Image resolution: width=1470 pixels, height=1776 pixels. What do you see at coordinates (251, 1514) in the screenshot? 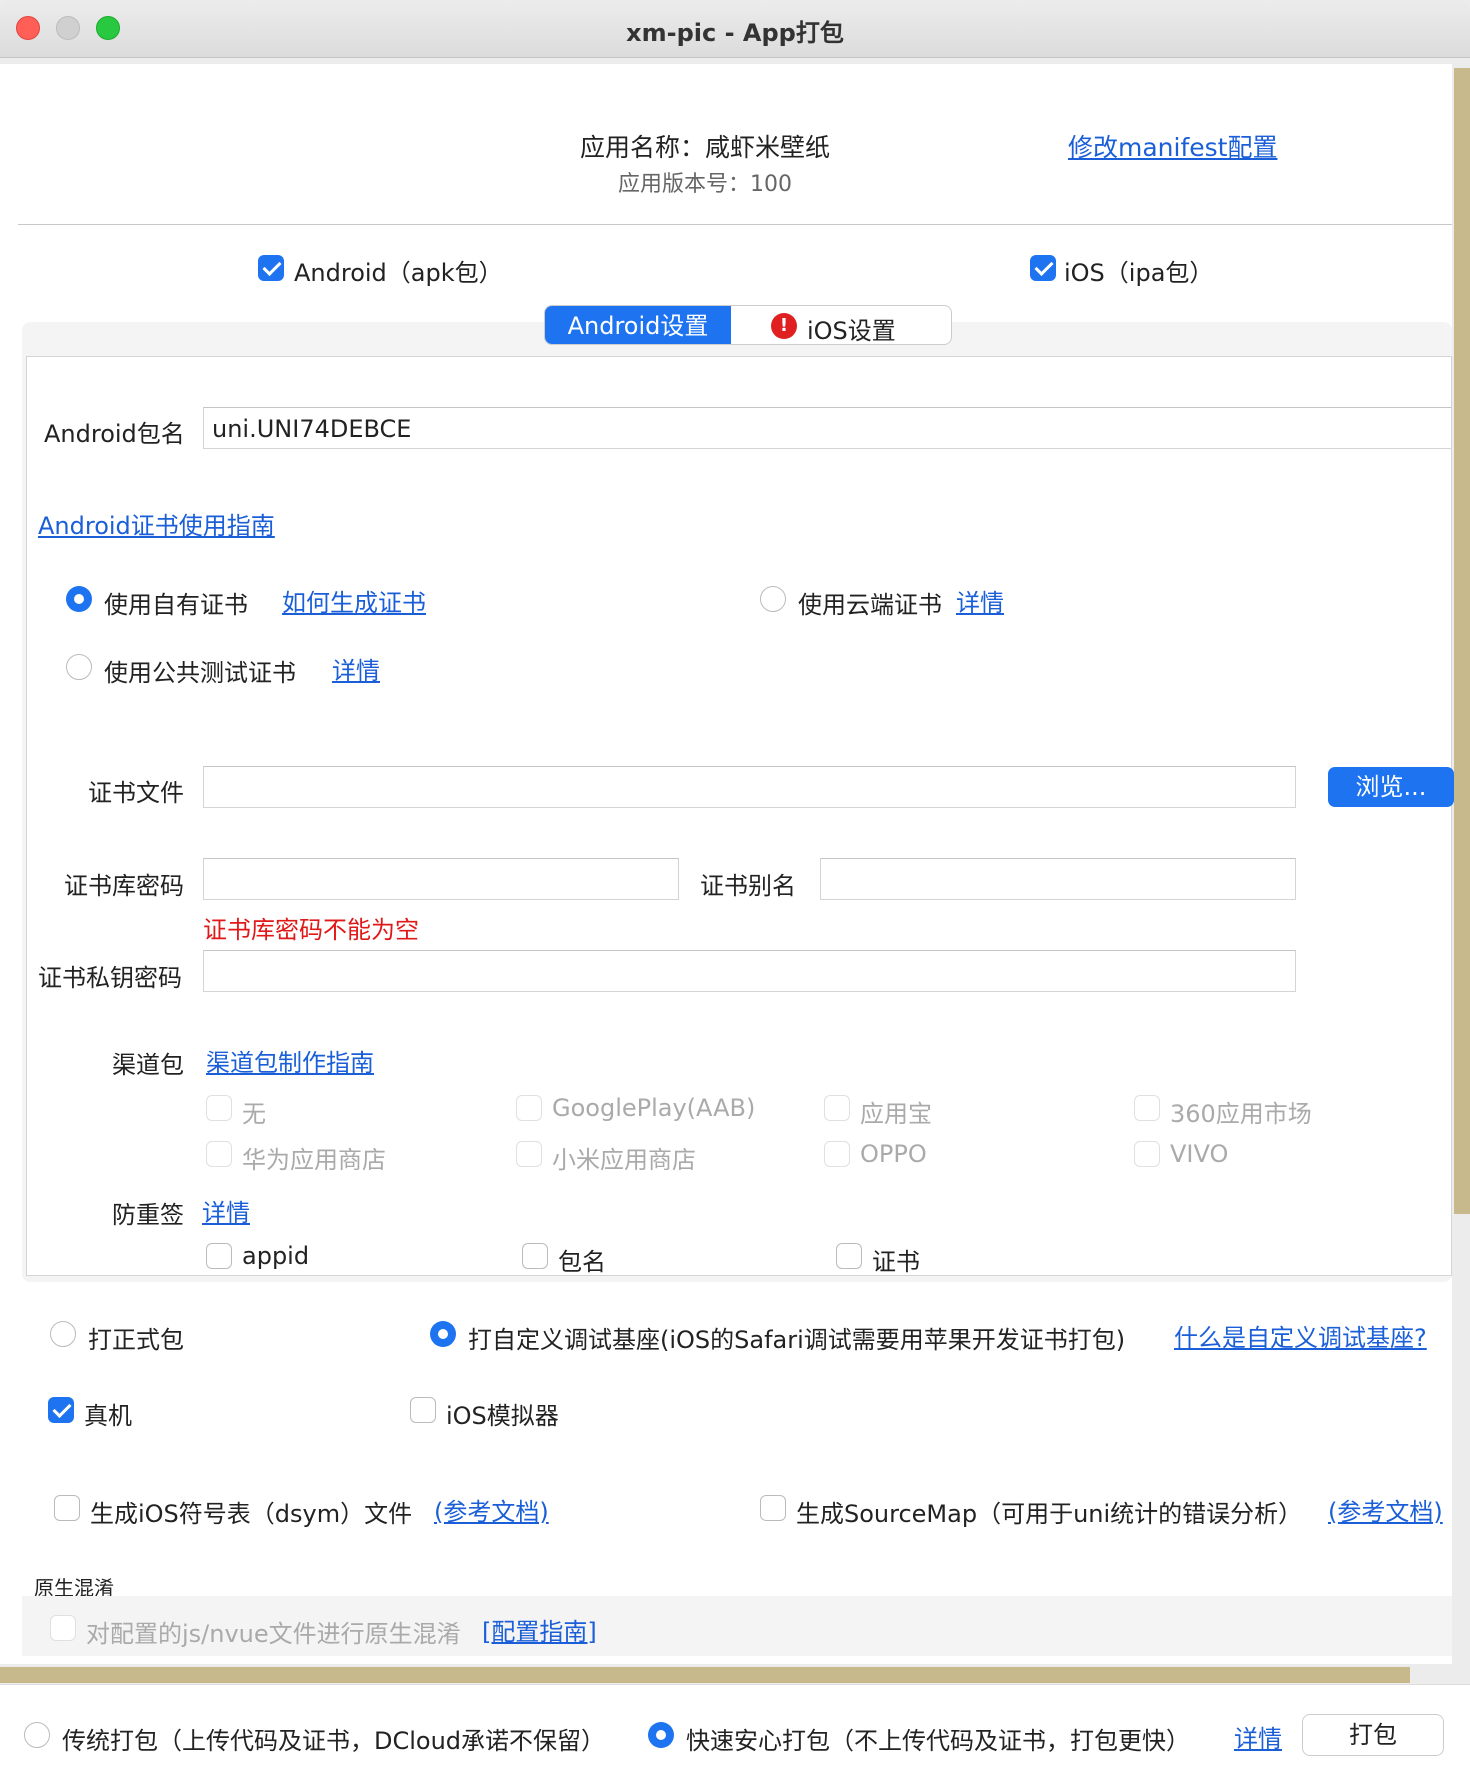
I see `dsym-label: 生成iOS符号表（dsym）文件` at bounding box center [251, 1514].